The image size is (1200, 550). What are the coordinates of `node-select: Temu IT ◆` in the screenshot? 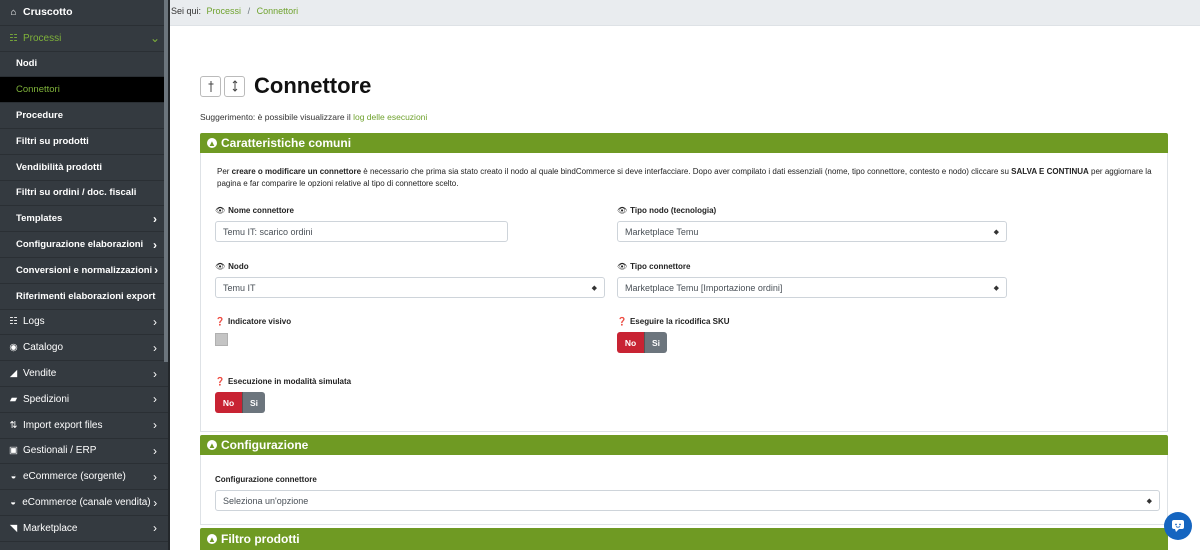 It's located at (410, 287).